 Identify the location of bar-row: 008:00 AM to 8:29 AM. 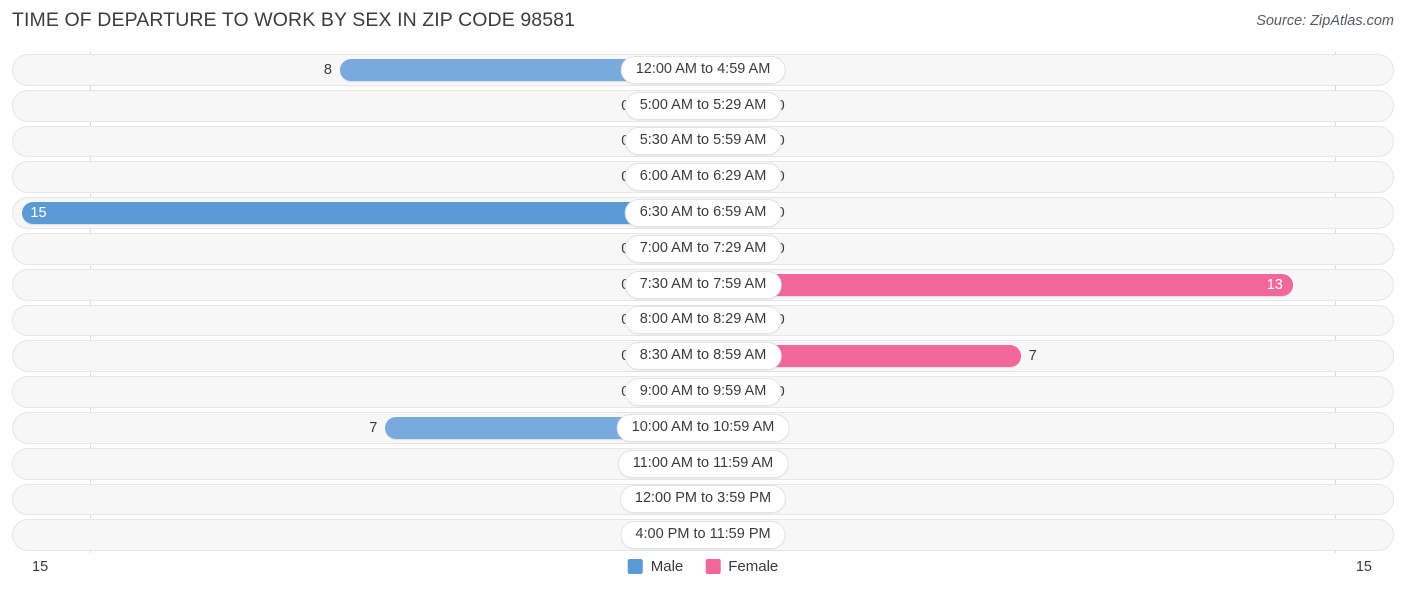
(703, 321).